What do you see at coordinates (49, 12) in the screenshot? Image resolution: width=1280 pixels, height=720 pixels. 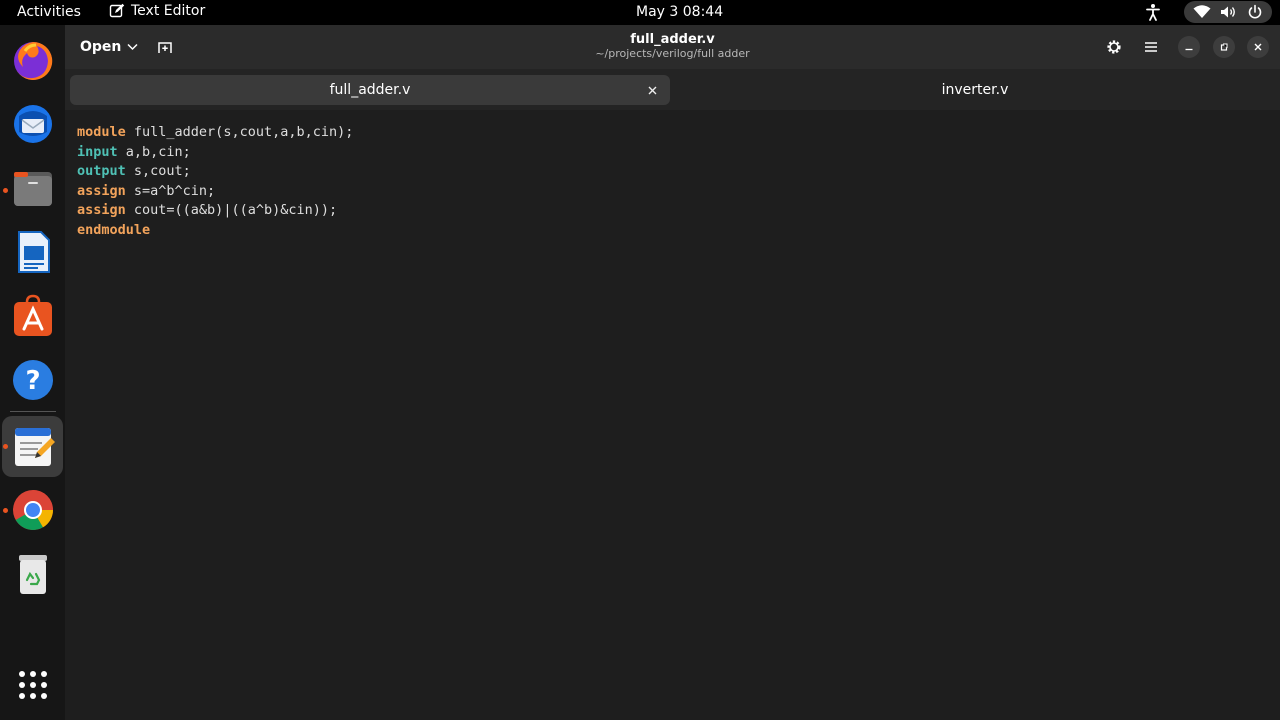 I see `activities-button: Activities` at bounding box center [49, 12].